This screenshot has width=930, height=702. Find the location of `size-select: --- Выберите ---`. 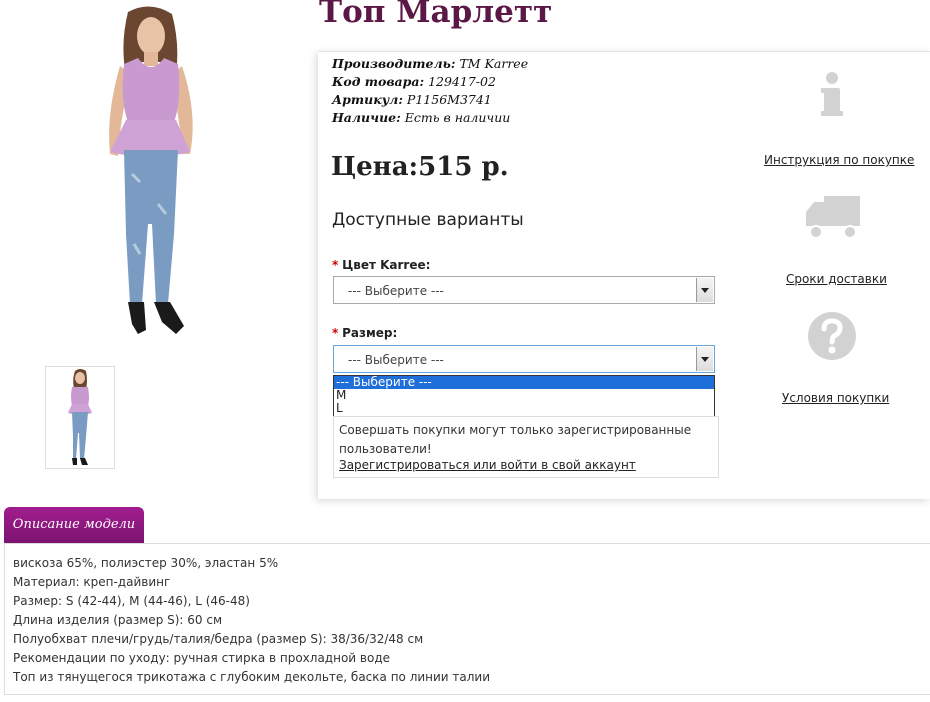

size-select: --- Выберите --- is located at coordinates (524, 359).